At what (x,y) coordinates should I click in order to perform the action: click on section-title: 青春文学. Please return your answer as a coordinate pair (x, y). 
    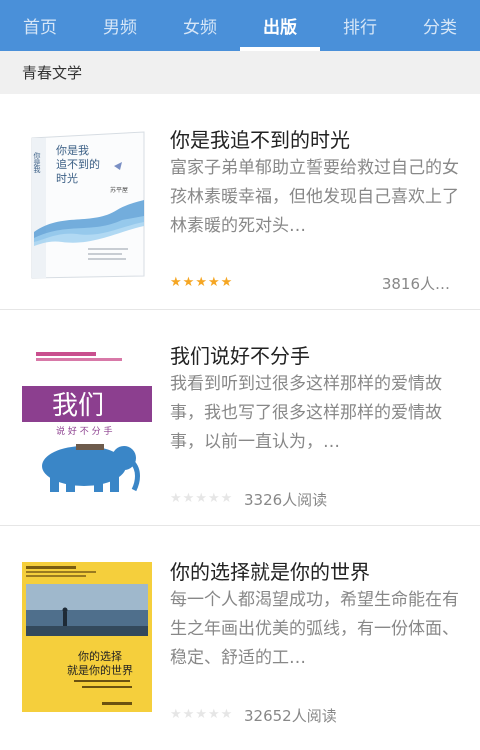
    Looking at the image, I should click on (52, 73).